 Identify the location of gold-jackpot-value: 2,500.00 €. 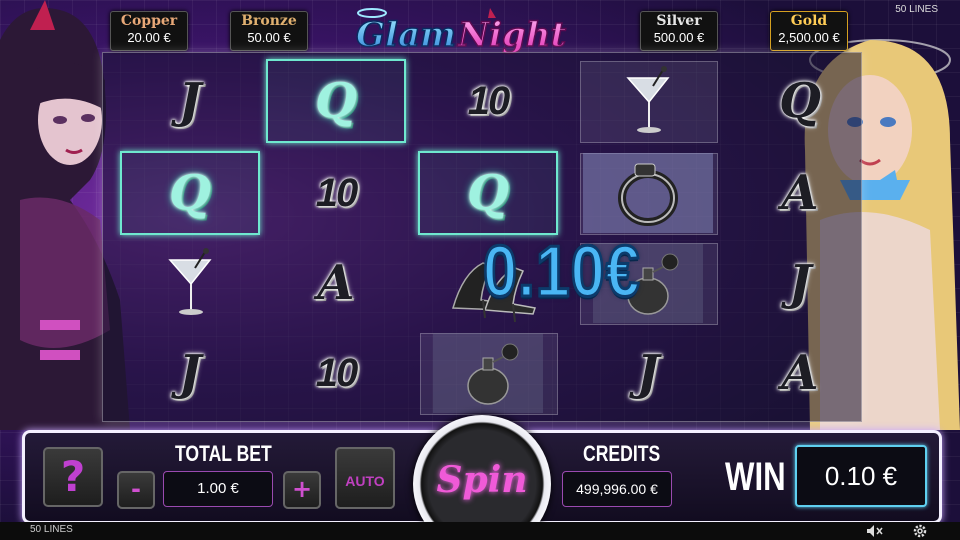
(809, 37).